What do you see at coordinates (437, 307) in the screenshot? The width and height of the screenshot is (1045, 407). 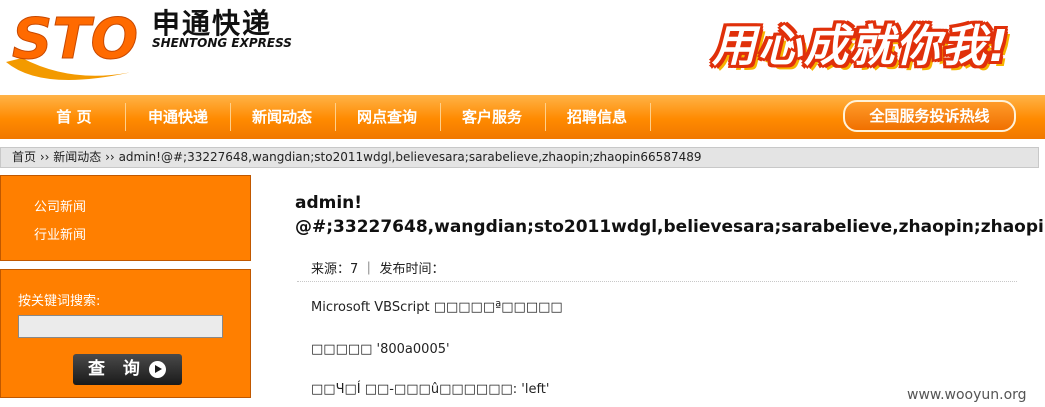 I see `article-body-line: Microsoft VBScript □□□□□ª□□□□□` at bounding box center [437, 307].